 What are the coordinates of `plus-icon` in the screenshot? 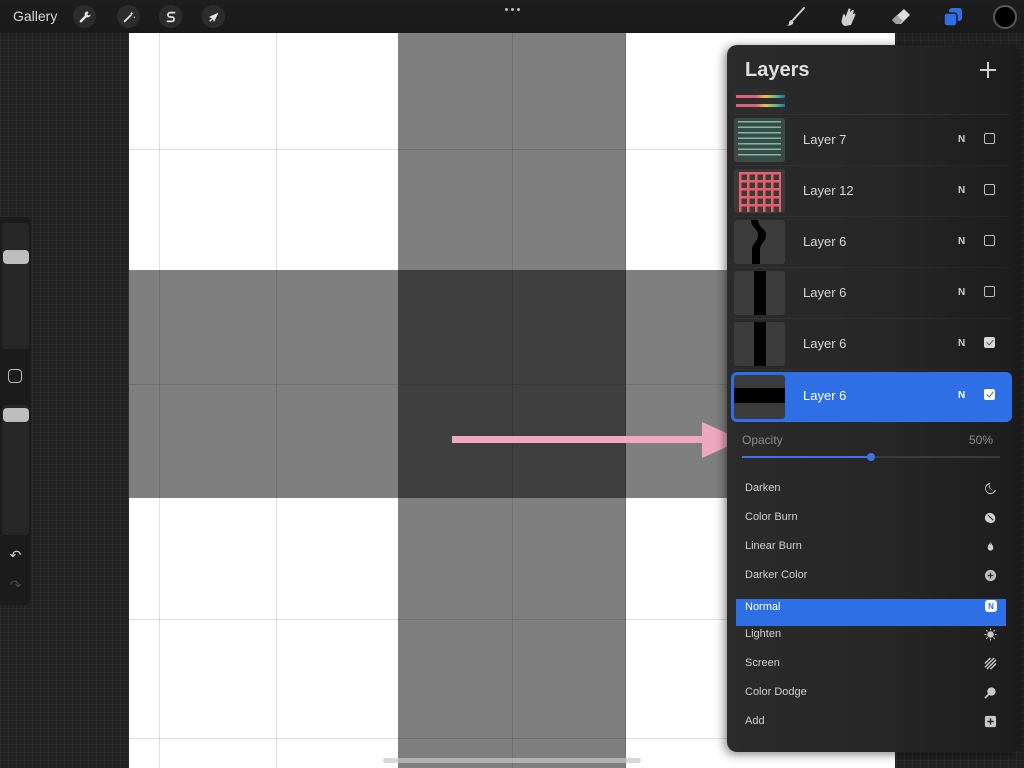 It's located at (988, 70).